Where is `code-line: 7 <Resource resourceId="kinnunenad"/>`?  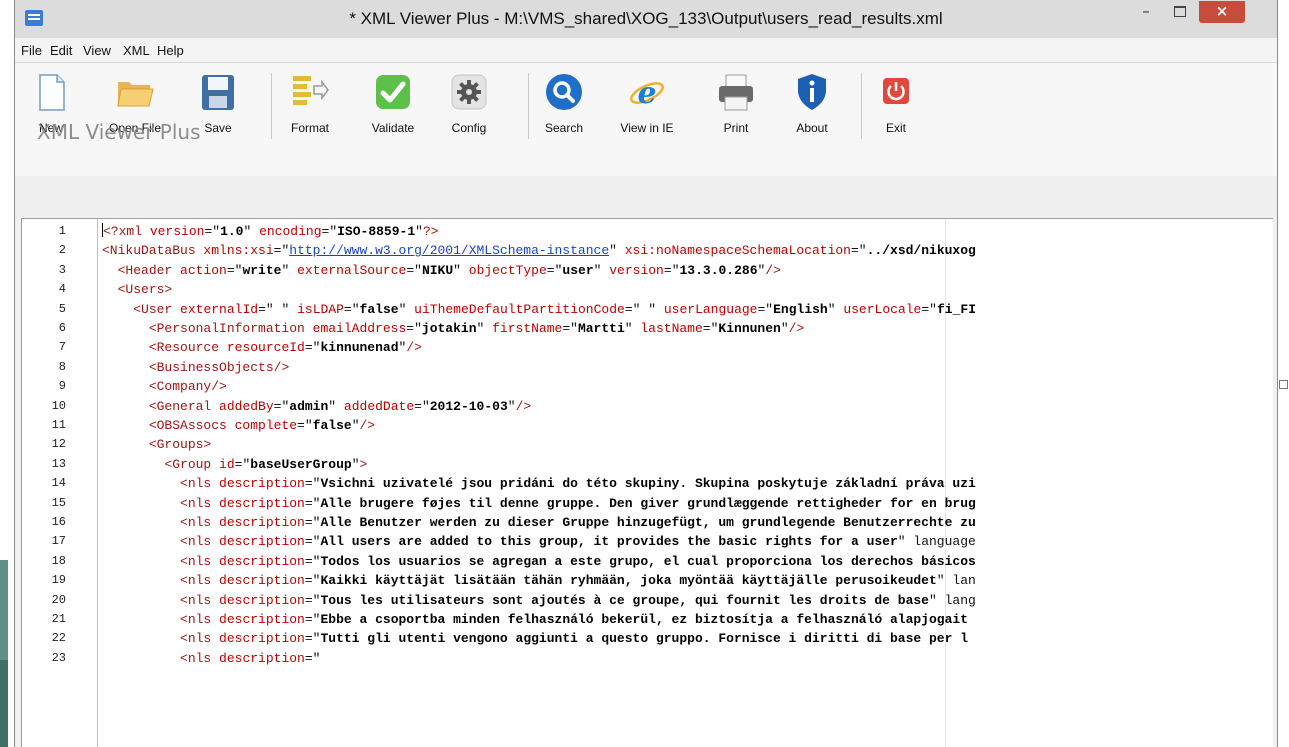 code-line: 7 <Resource resourceId="kinnunenad"/> is located at coordinates (647, 347).